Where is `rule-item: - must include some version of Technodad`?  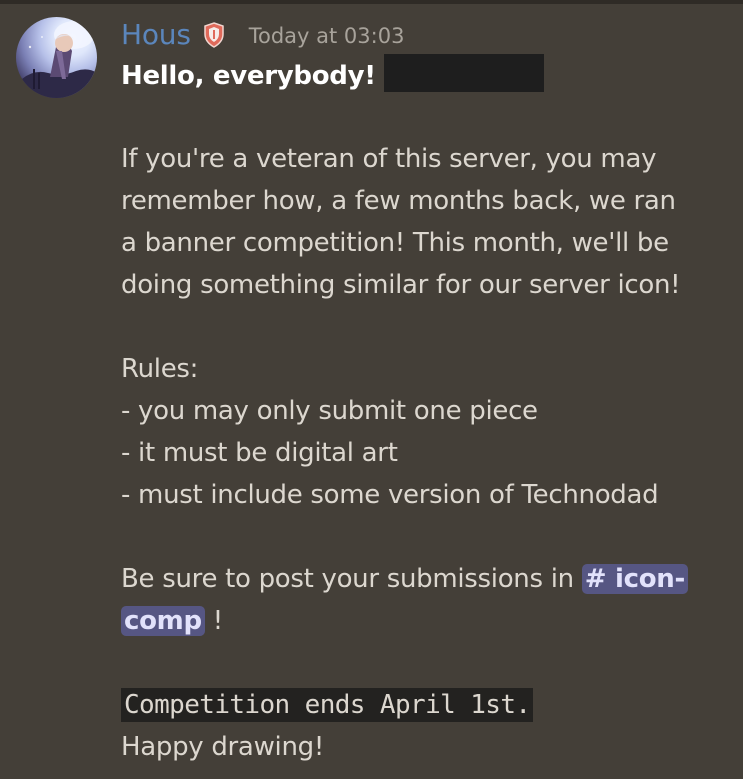 rule-item: - must include some version of Technodad is located at coordinates (390, 495).